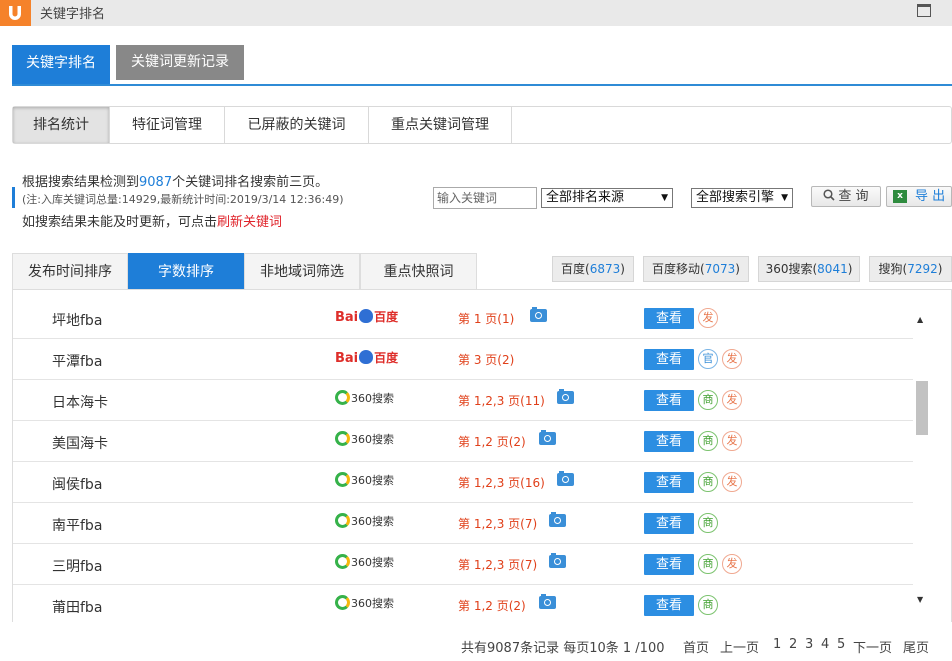  I want to click on keyword-cell: 三明fba, so click(77, 567).